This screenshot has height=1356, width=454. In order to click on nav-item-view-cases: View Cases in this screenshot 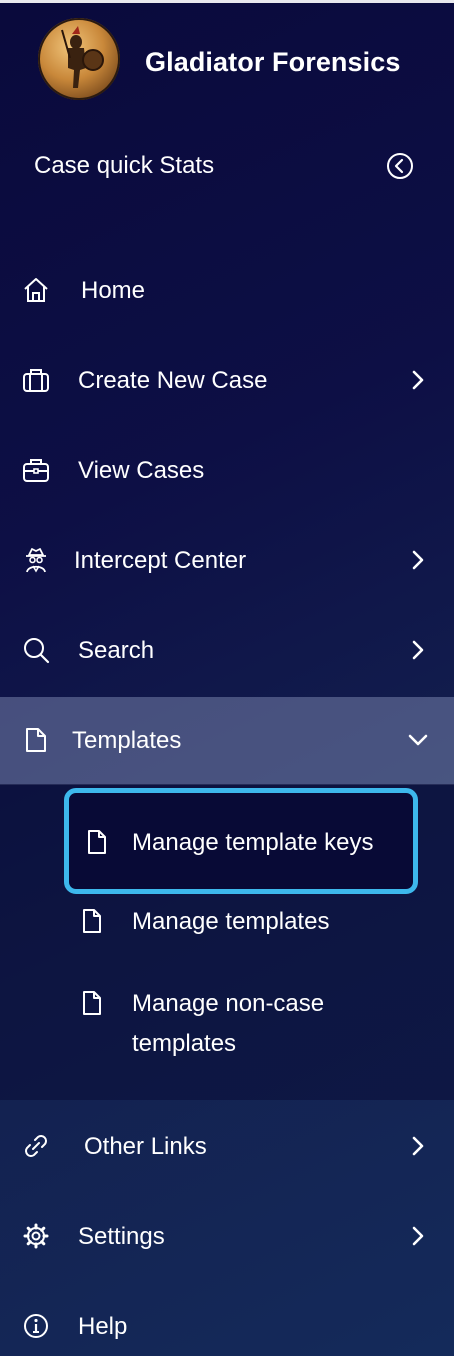, I will do `click(227, 471)`.